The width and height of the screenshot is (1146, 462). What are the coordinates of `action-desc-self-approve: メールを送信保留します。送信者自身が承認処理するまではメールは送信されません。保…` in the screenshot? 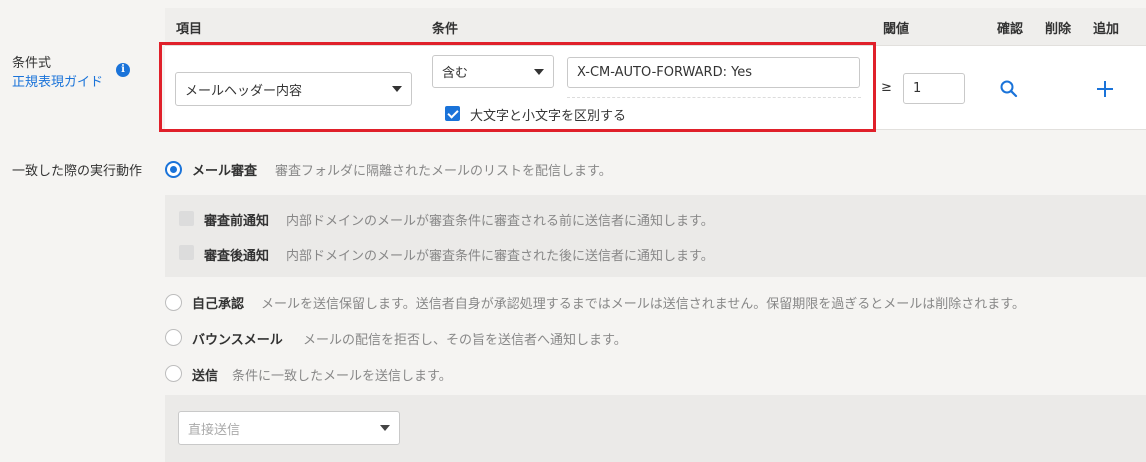 It's located at (643, 304).